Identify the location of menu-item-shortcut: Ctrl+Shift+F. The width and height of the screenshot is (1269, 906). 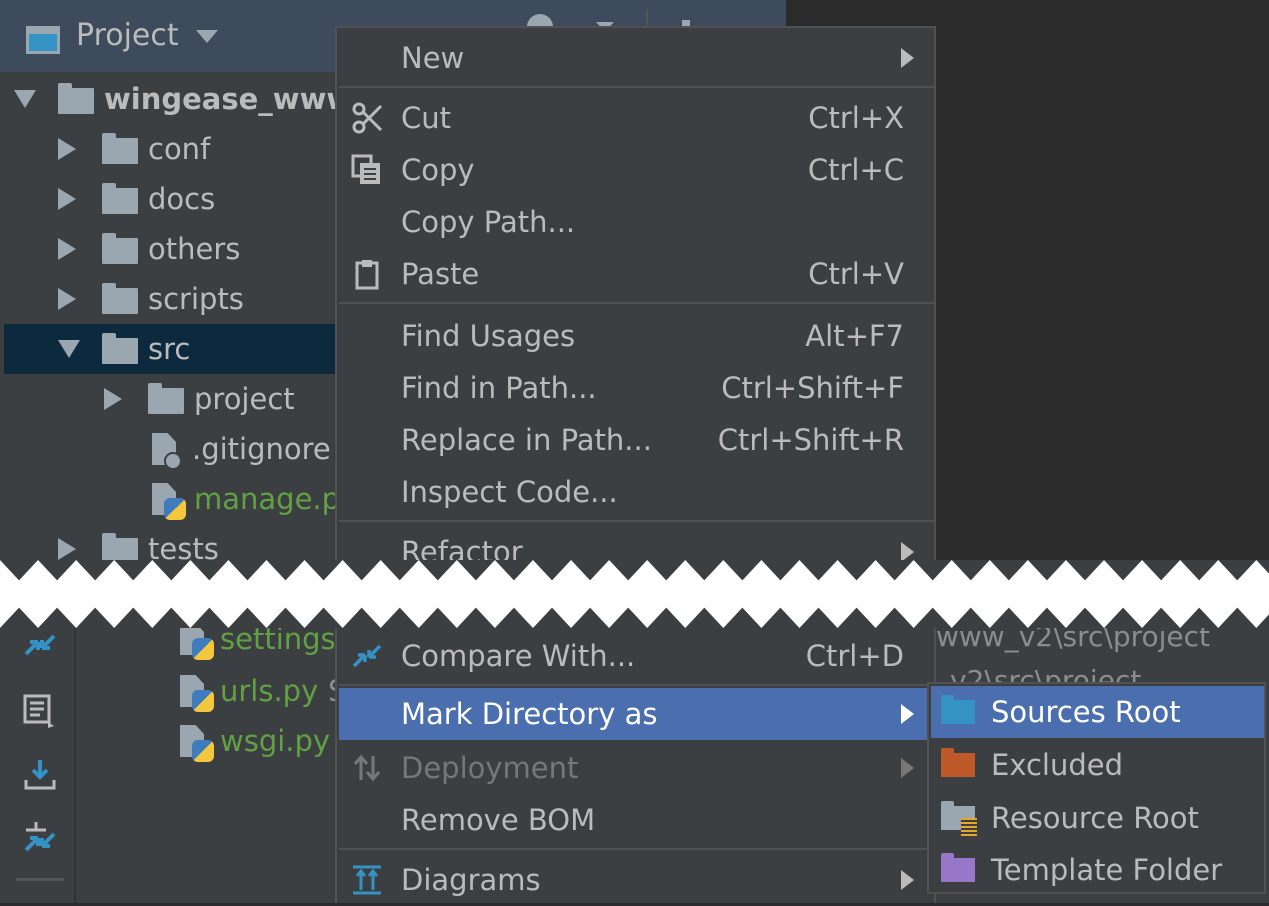
(812, 388).